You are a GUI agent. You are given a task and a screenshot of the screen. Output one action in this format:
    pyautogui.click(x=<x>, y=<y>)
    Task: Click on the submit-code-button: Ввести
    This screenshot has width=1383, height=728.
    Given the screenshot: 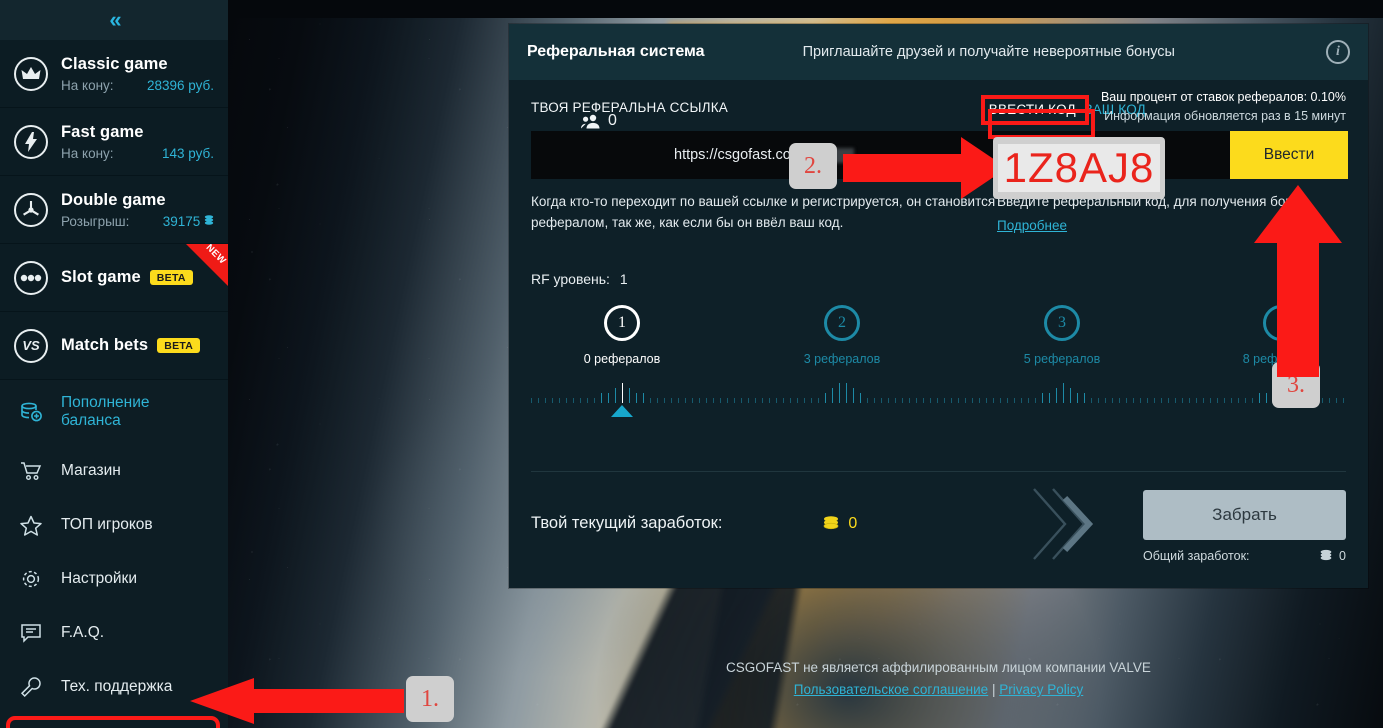 What is the action you would take?
    pyautogui.click(x=1289, y=155)
    